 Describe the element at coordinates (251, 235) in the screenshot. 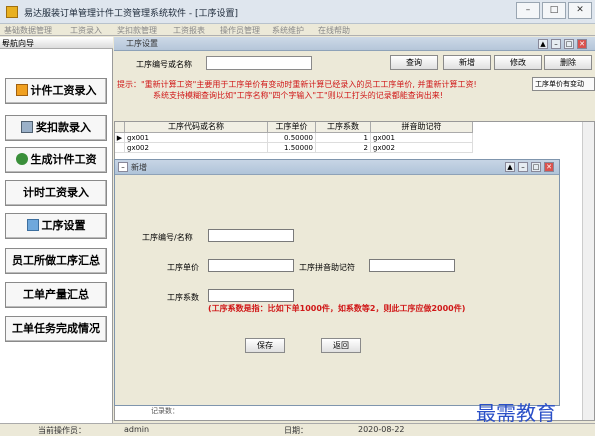

I see `code-input` at that location.